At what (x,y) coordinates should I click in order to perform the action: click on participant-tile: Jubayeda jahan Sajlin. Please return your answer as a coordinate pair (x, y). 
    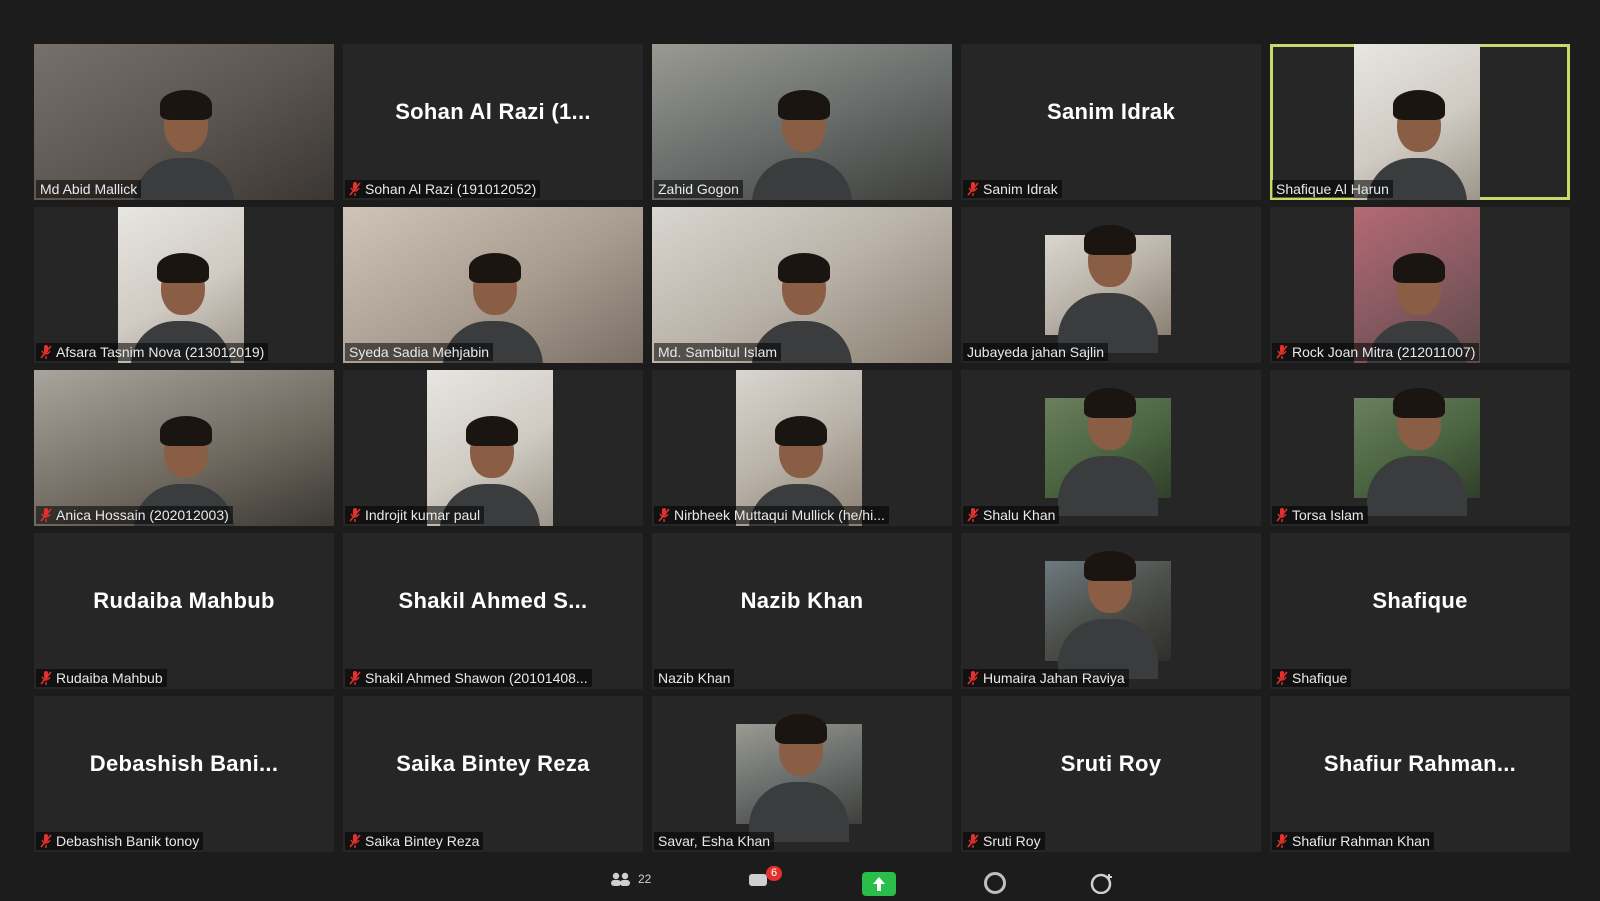
    Looking at the image, I should click on (1111, 285).